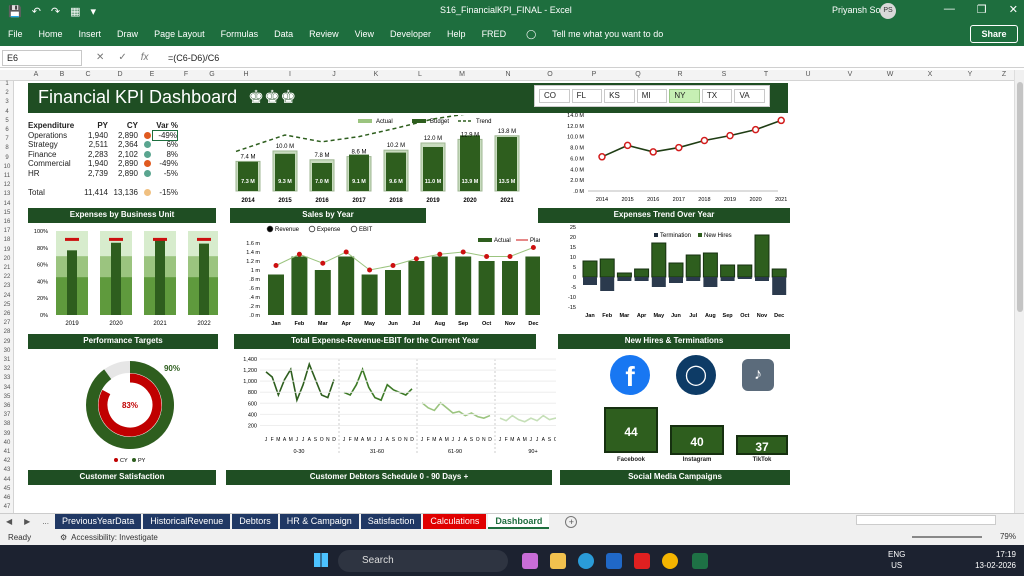 The width and height of the screenshot is (1024, 576). Describe the element at coordinates (7, 121) in the screenshot. I see `row-header: 5` at that location.